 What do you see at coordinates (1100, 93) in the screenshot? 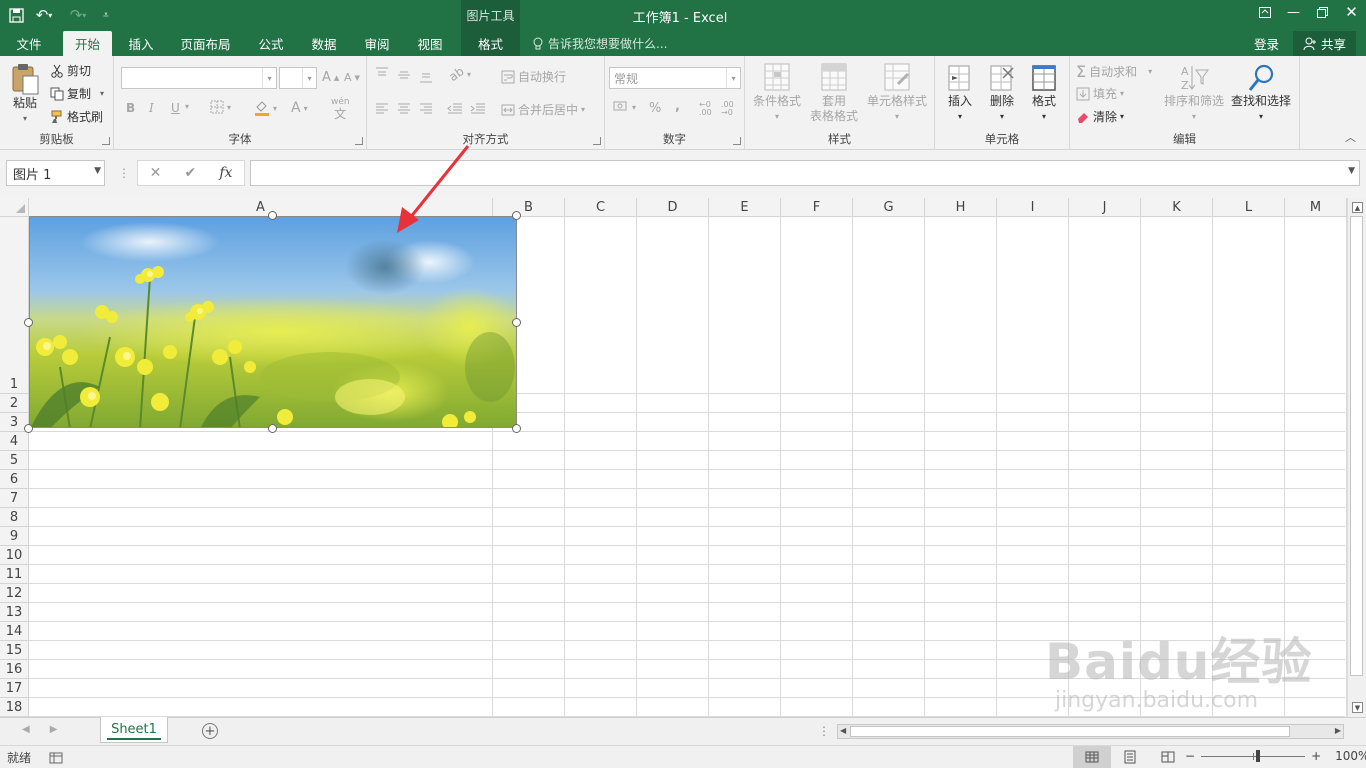
I see `fill-button: 填充 ▾` at bounding box center [1100, 93].